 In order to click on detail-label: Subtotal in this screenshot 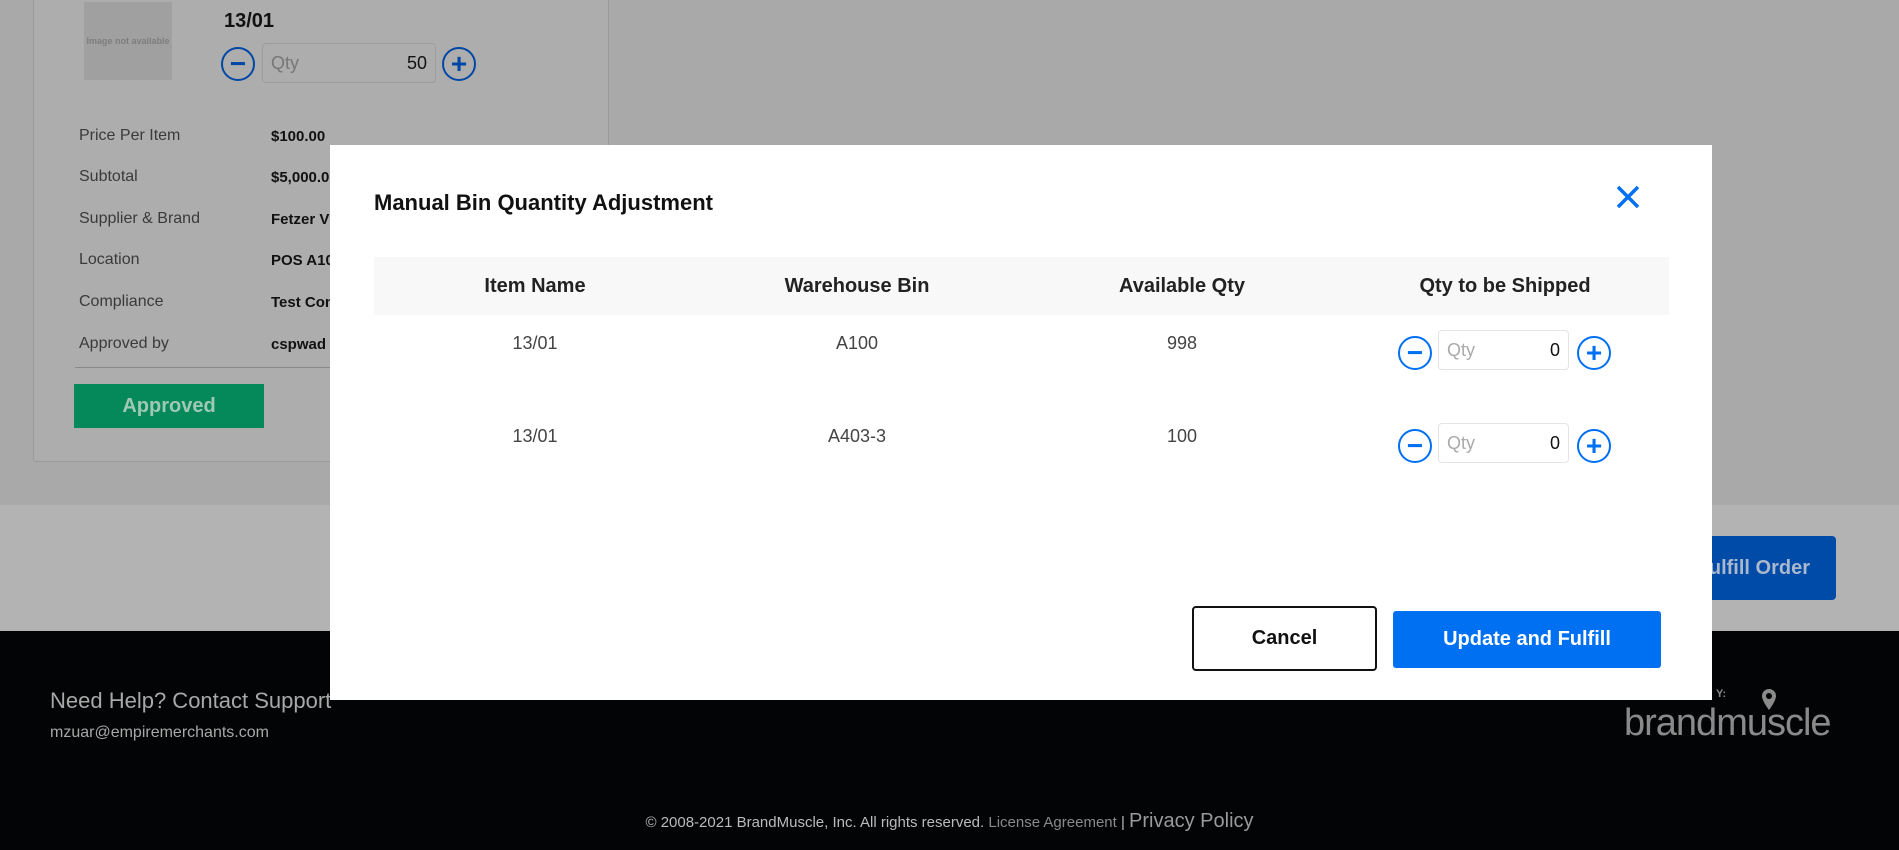, I will do `click(108, 176)`.